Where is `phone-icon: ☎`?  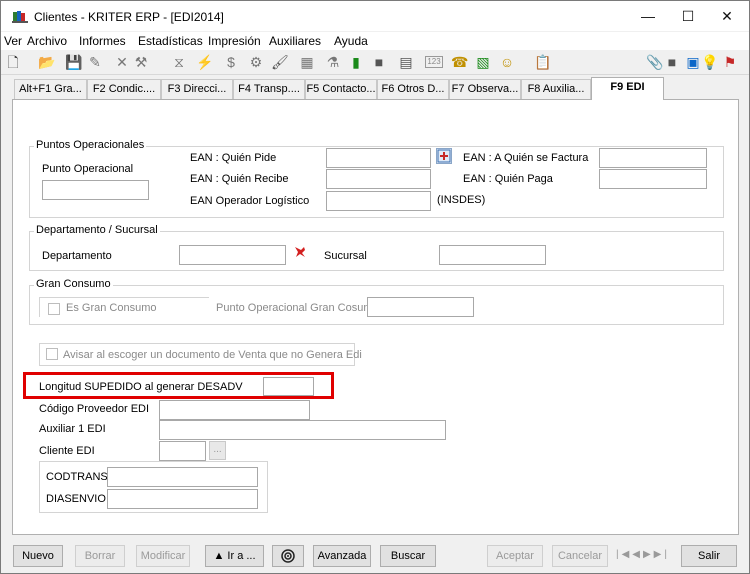 phone-icon: ☎ is located at coordinates (459, 62).